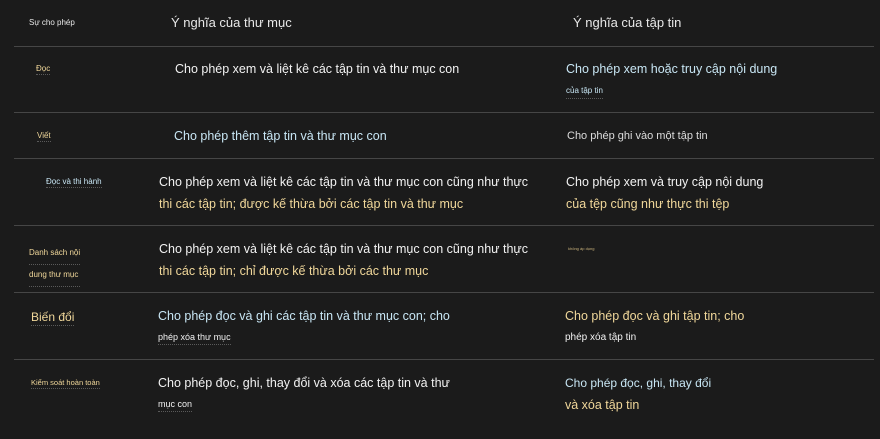 This screenshot has height=439, width=880. Describe the element at coordinates (52, 22) in the screenshot. I see `header-permission: Sự cho phép` at that location.